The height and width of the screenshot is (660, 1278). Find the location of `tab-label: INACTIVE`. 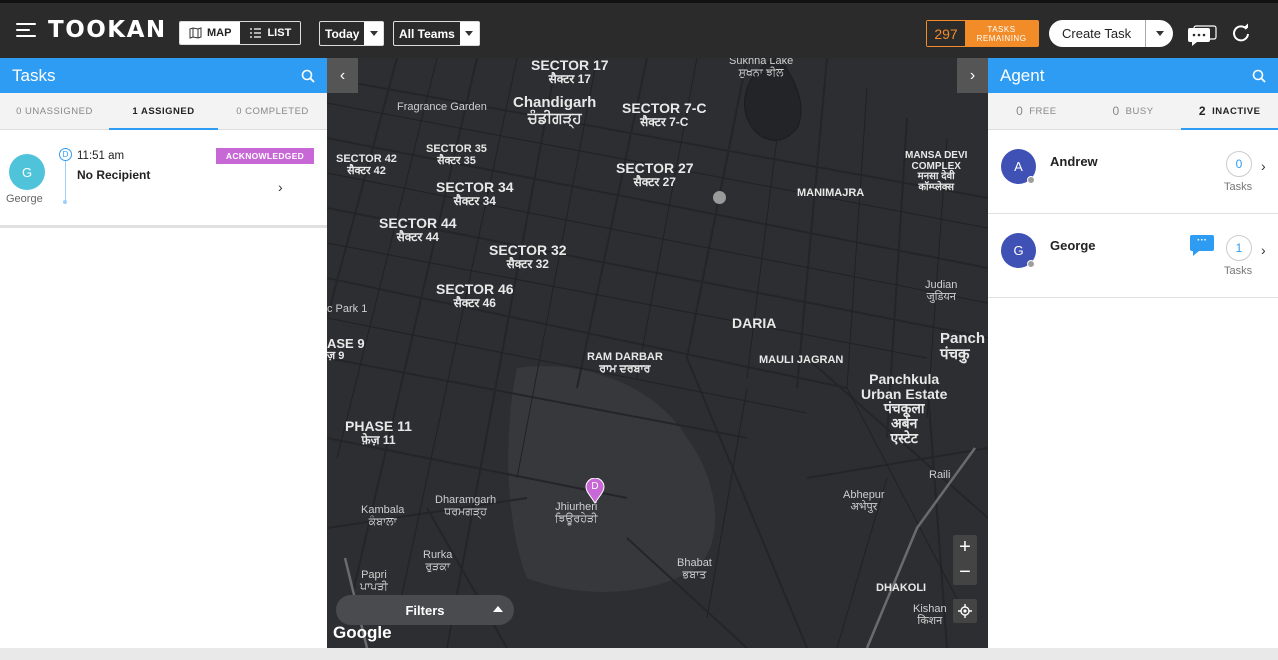

tab-label: INACTIVE is located at coordinates (1236, 111).